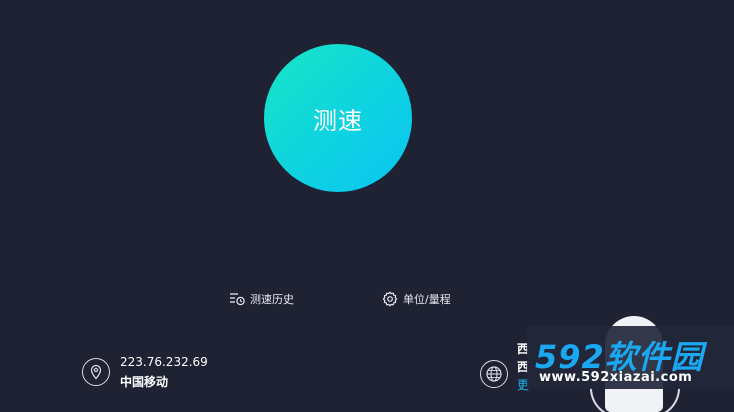 This screenshot has width=734, height=412. What do you see at coordinates (272, 299) in the screenshot?
I see `history-label: 测速历史` at bounding box center [272, 299].